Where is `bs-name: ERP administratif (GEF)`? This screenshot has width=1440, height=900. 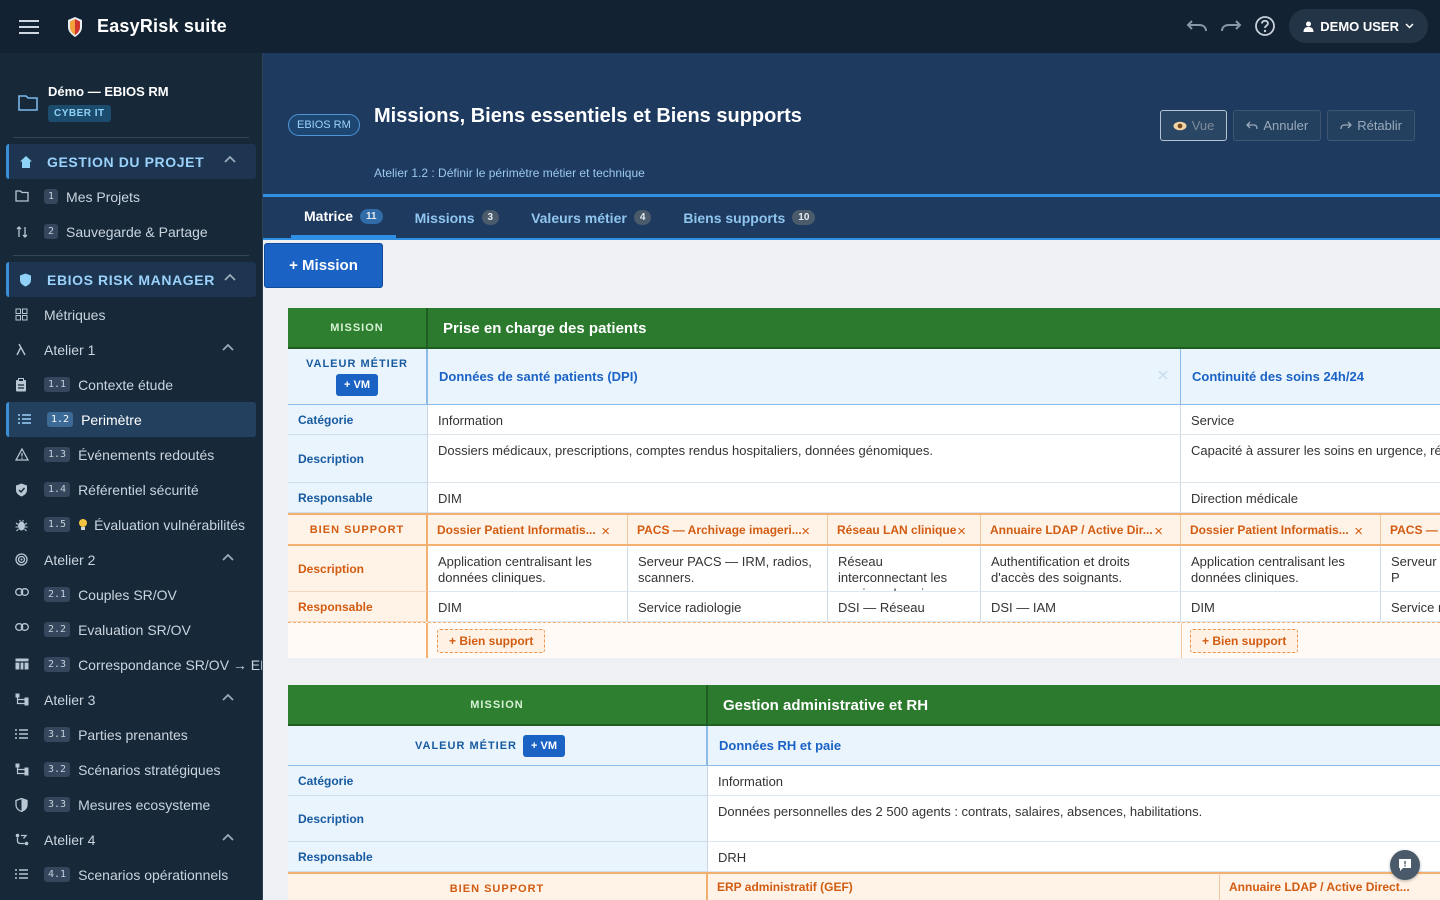
bs-name: ERP administratif (GEF) is located at coordinates (964, 887).